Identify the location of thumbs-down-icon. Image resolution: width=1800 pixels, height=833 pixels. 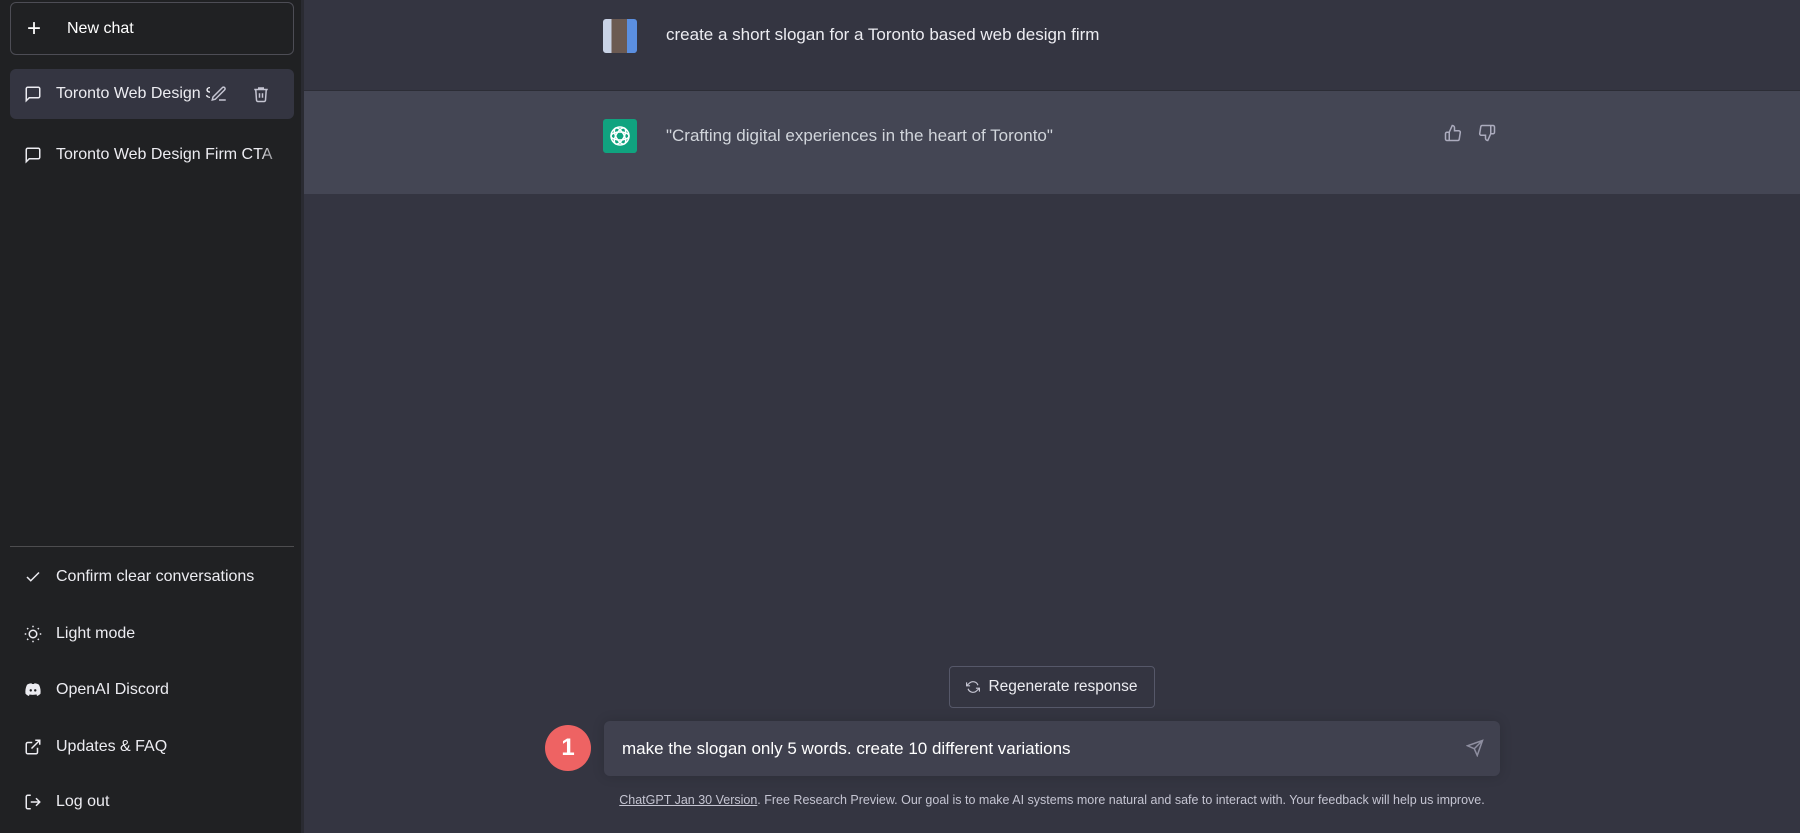
(1487, 133).